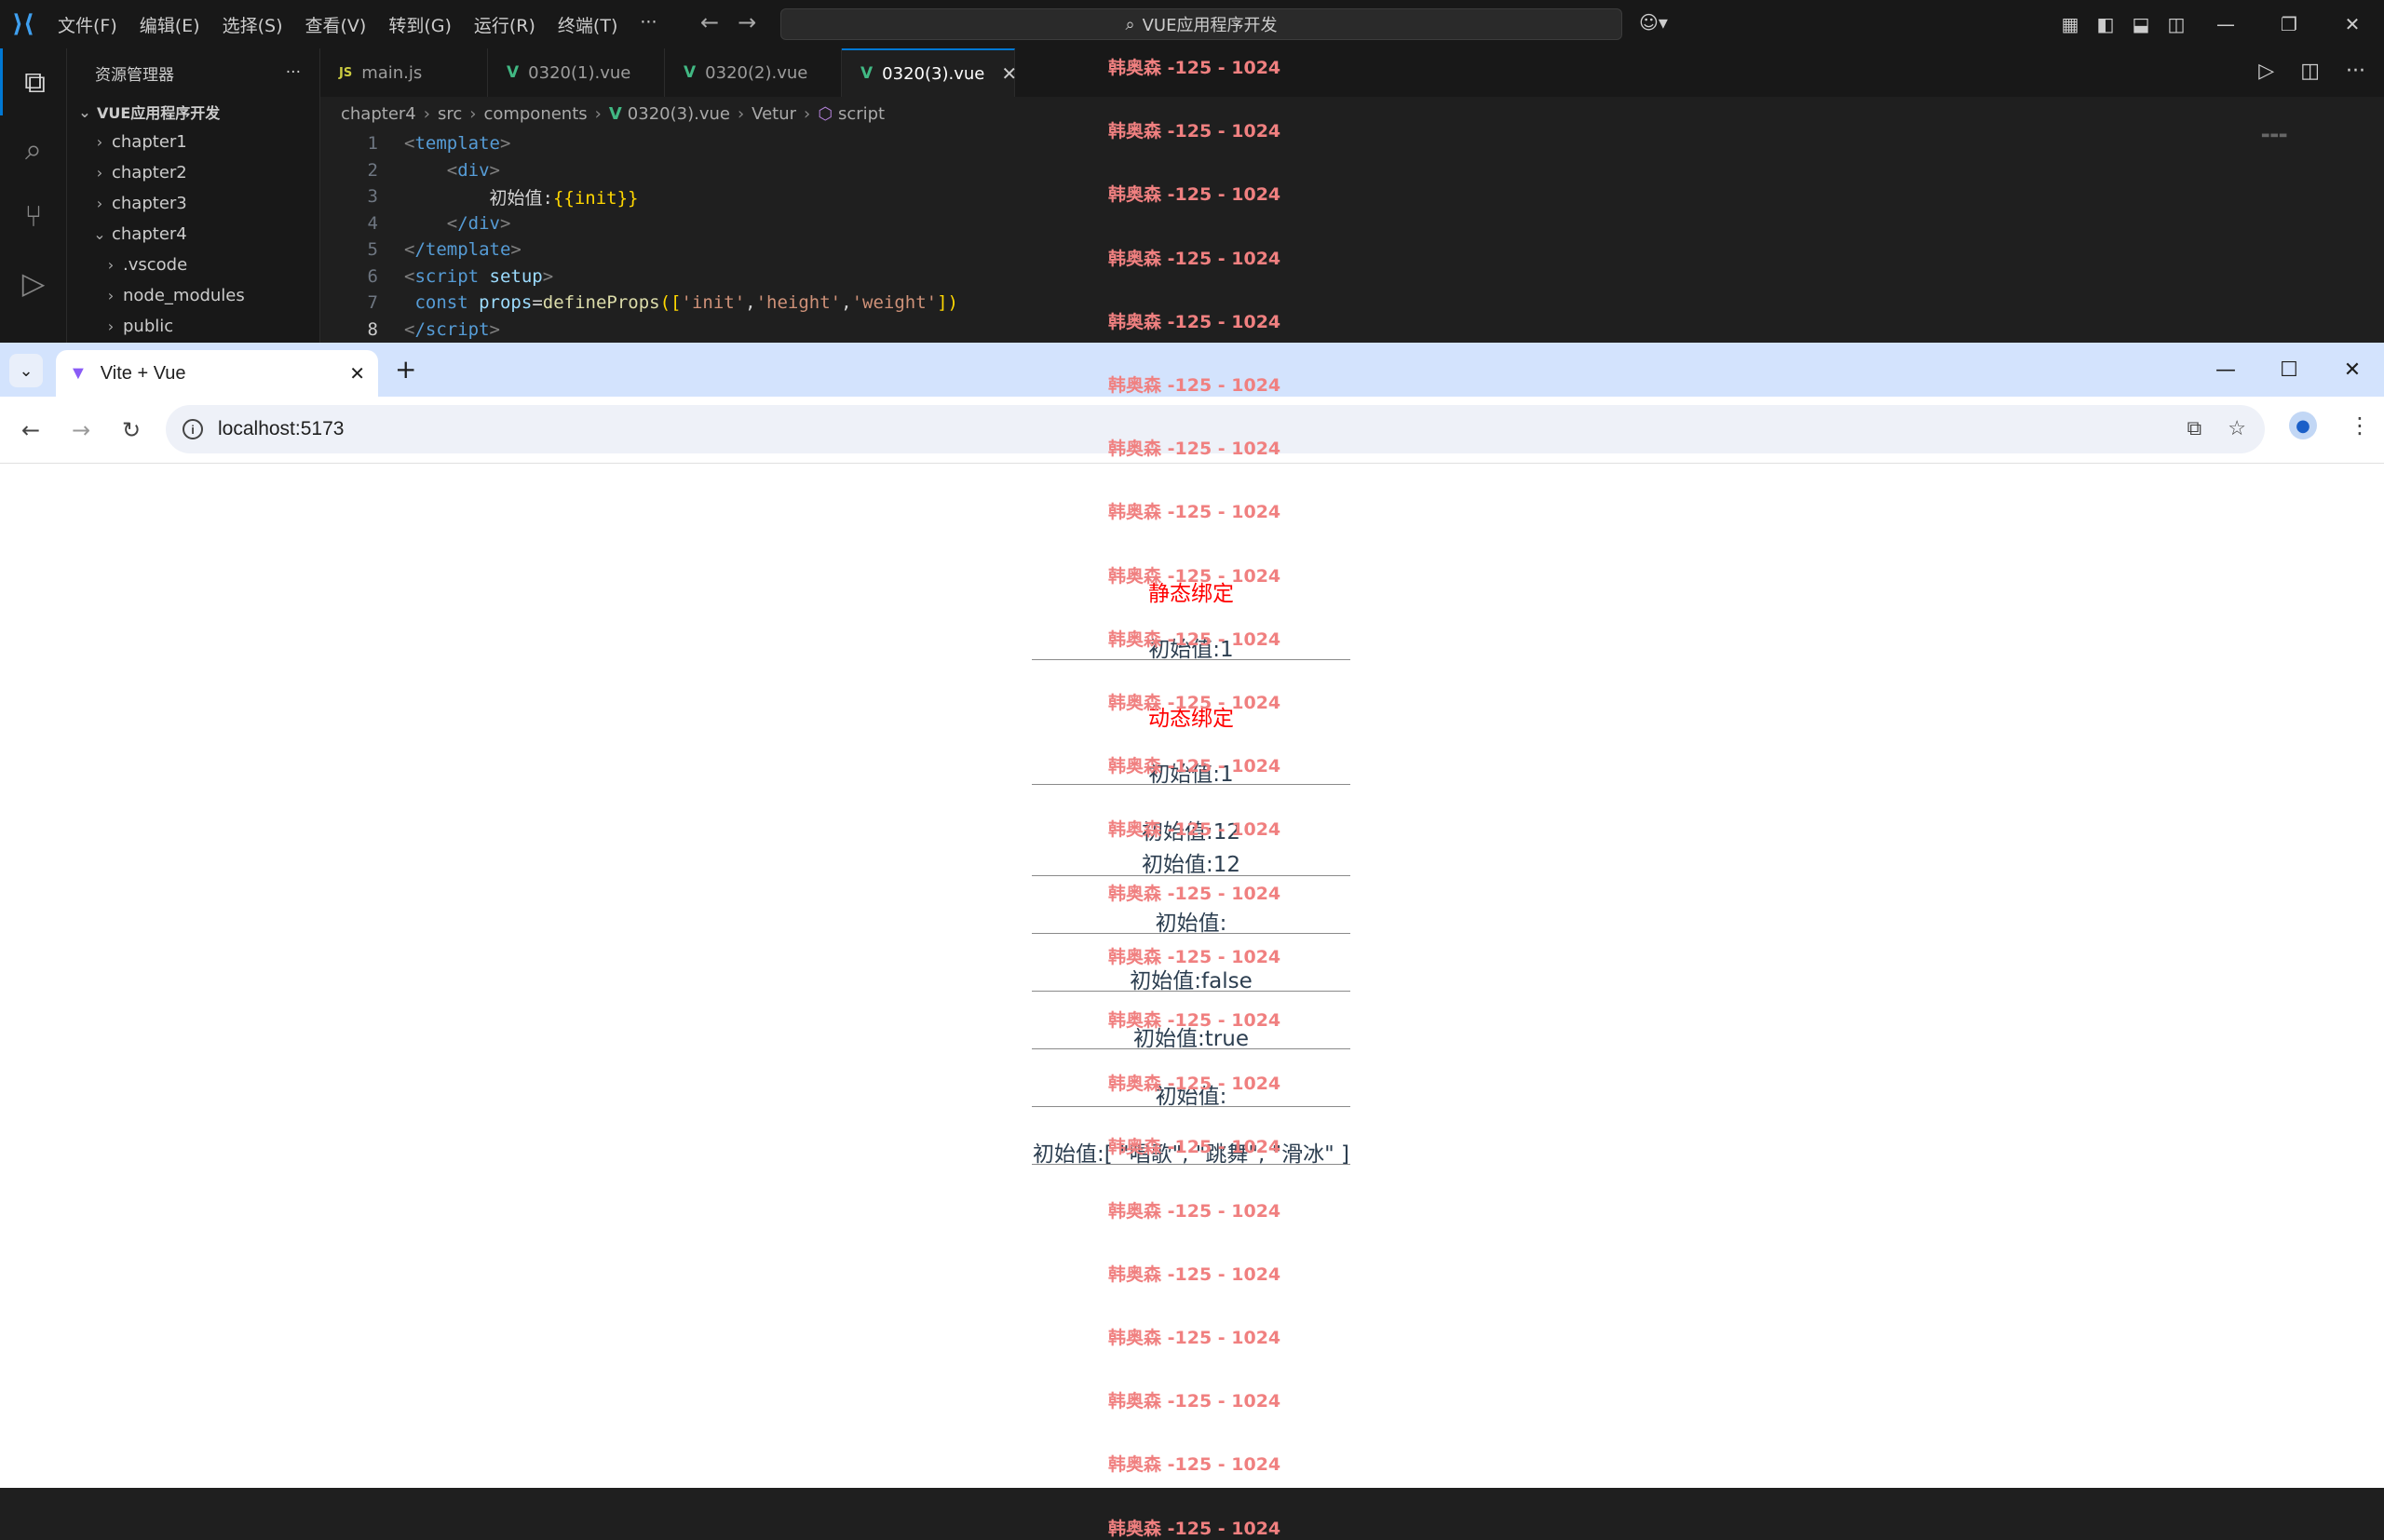 This screenshot has height=1540, width=2384. Describe the element at coordinates (2237, 428) in the screenshot. I see `bookmark-star-icon: ☆` at that location.